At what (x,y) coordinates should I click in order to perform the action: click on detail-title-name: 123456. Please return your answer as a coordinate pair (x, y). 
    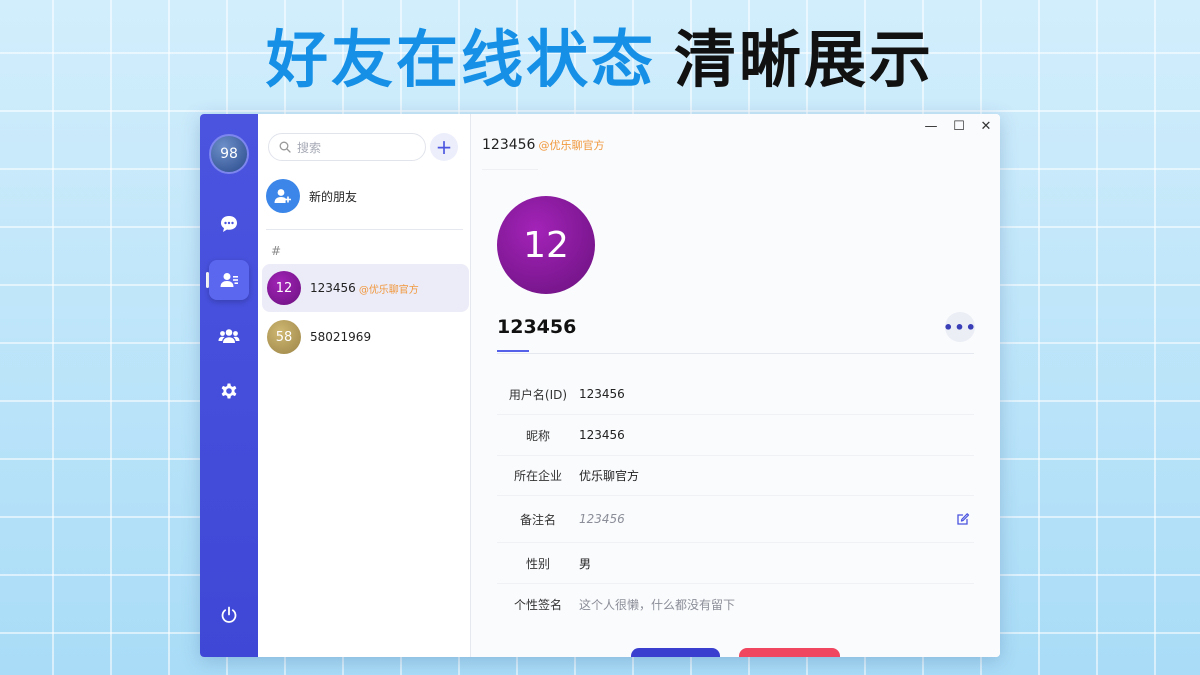
    Looking at the image, I should click on (509, 145).